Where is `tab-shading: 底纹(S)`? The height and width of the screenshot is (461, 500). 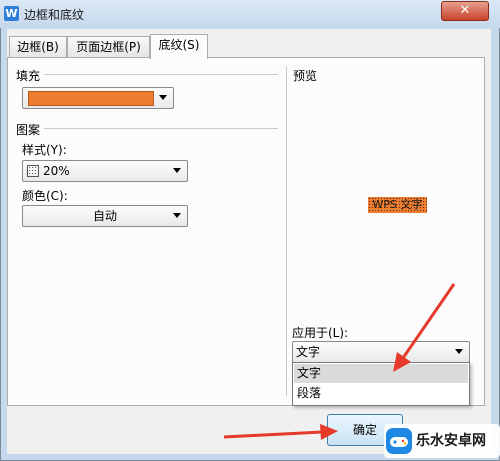
tab-shading: 底纹(S) is located at coordinates (179, 46).